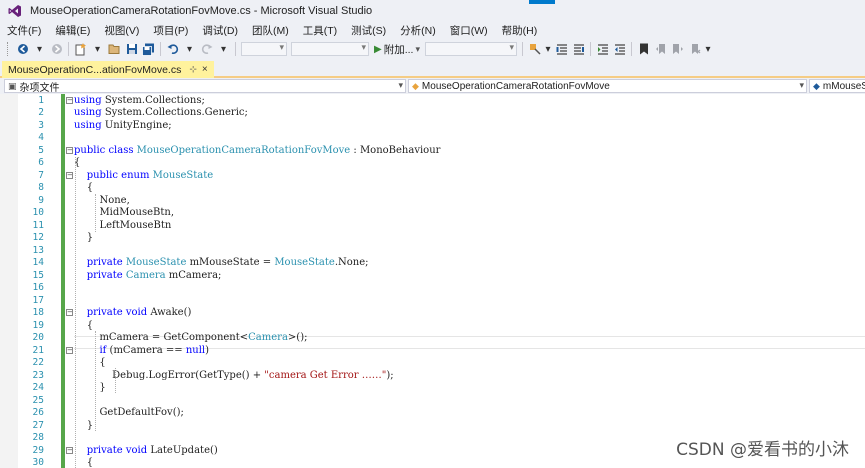  What do you see at coordinates (114, 49) in the screenshot?
I see `open-icon` at bounding box center [114, 49].